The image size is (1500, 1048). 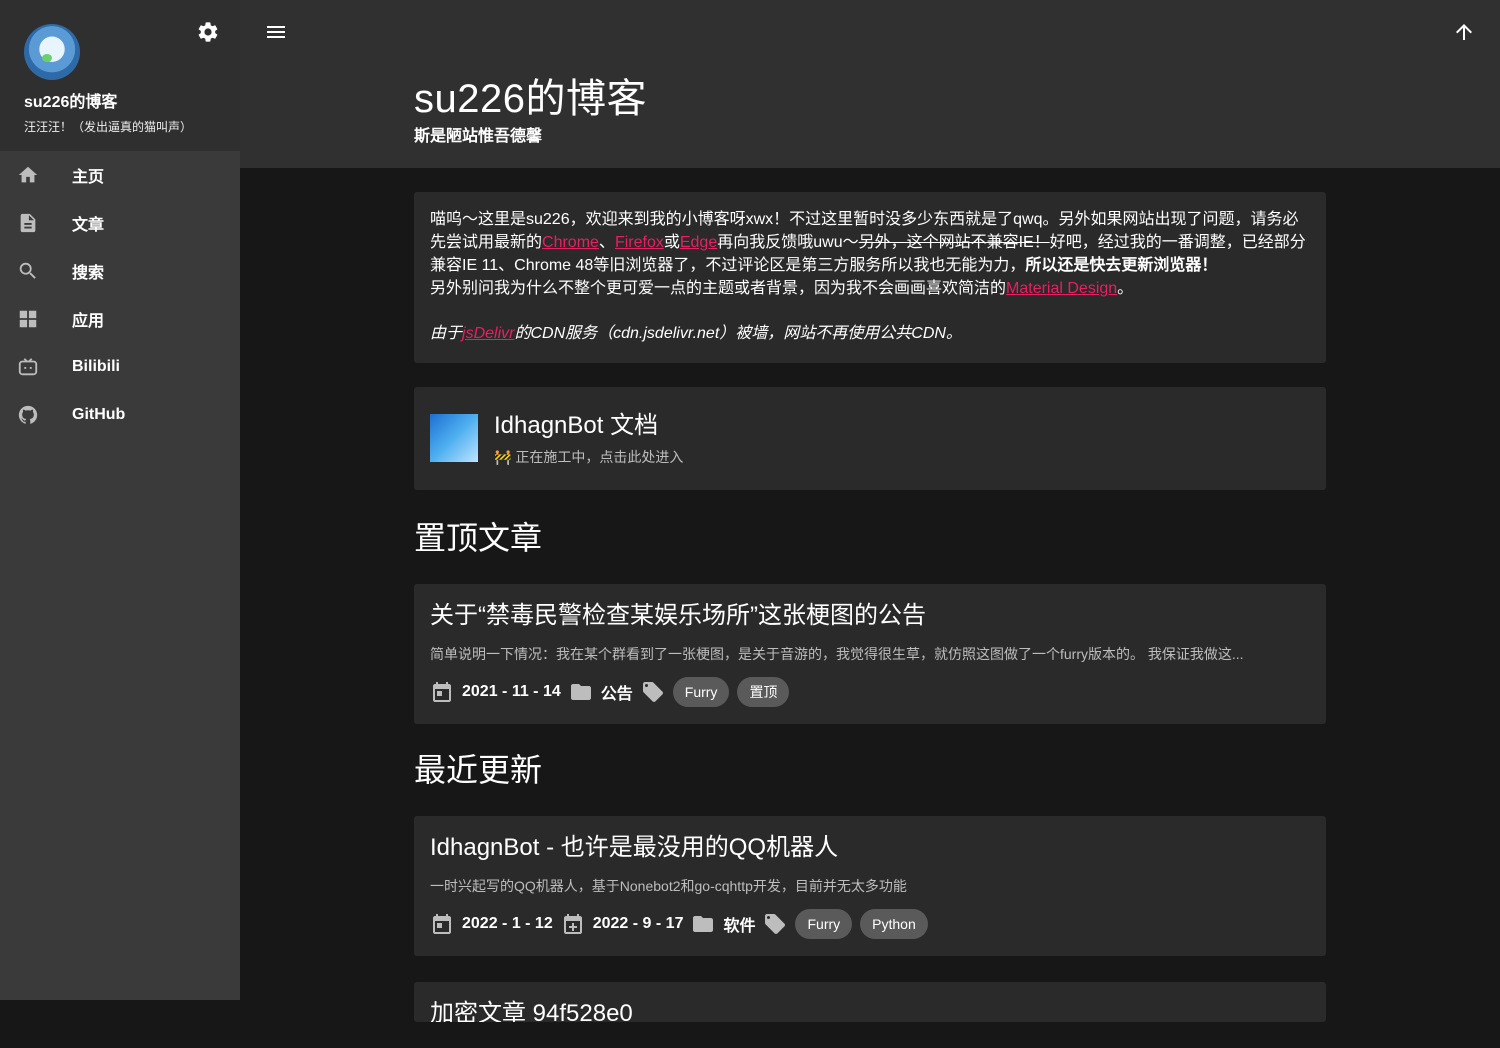 What do you see at coordinates (88, 177) in the screenshot?
I see `sidebar-item-label: 主页` at bounding box center [88, 177].